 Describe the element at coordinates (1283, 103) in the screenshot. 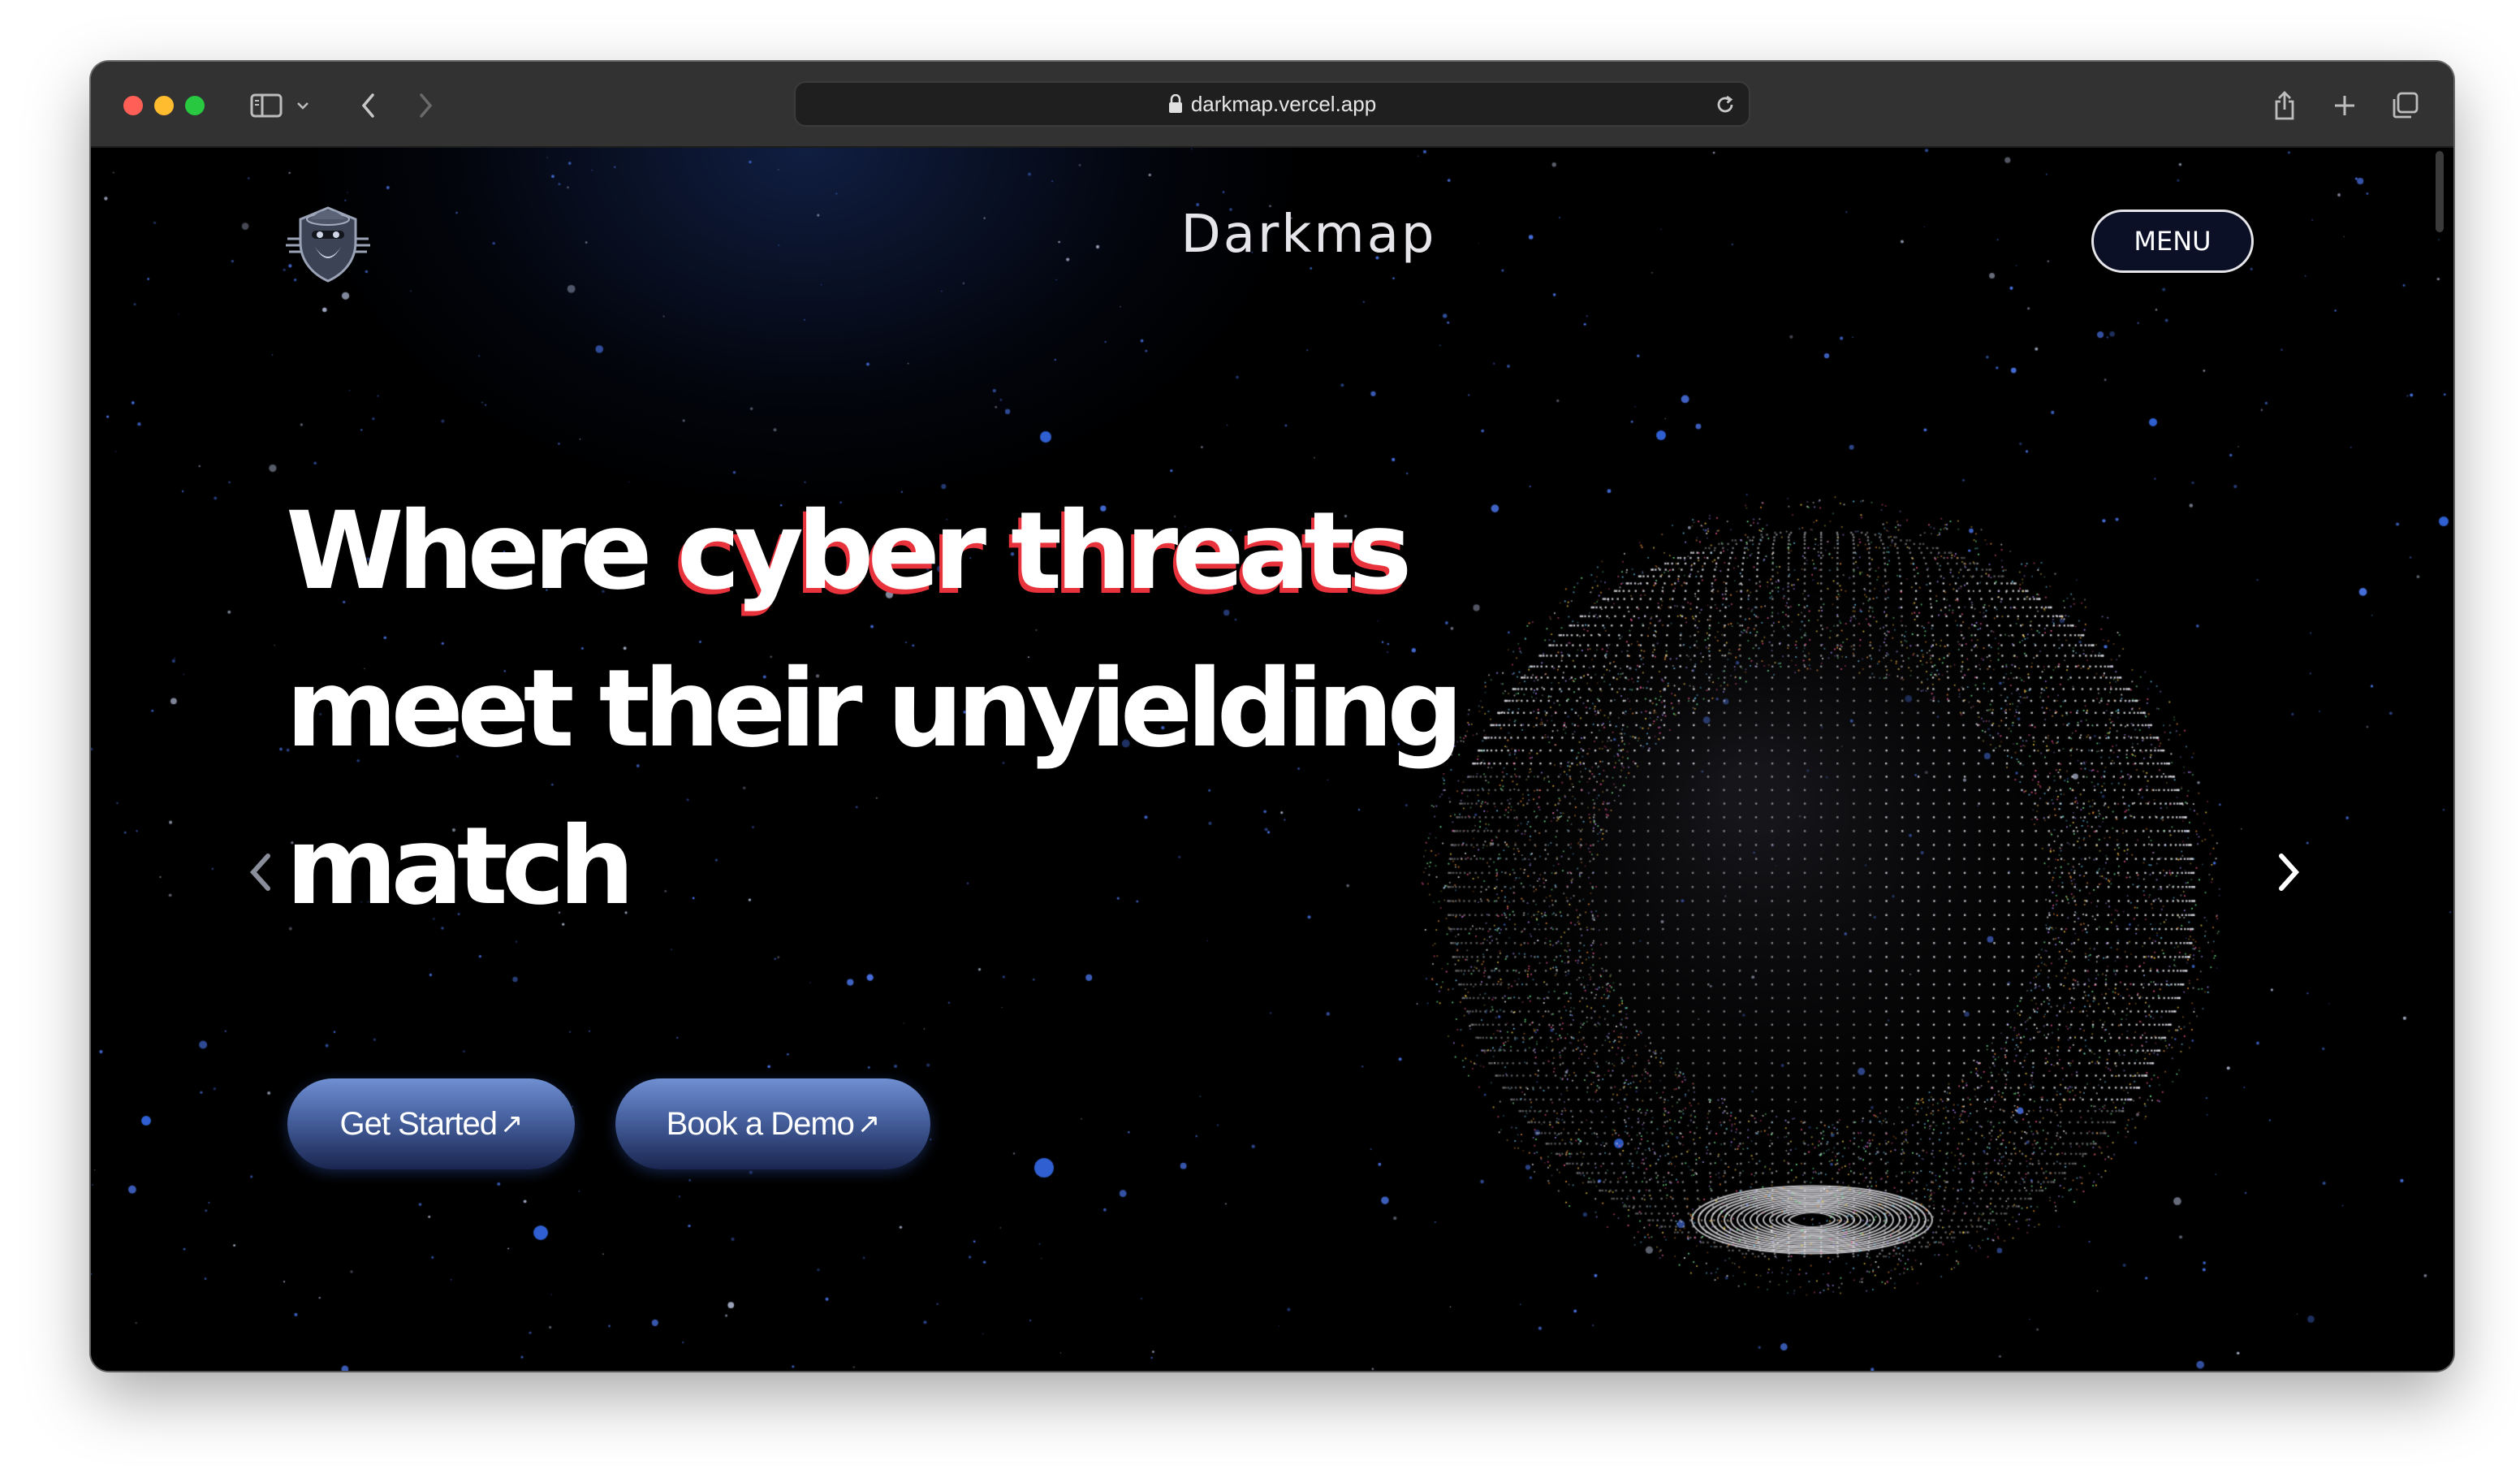

I see `url-text: darkmap.vercel.app` at that location.